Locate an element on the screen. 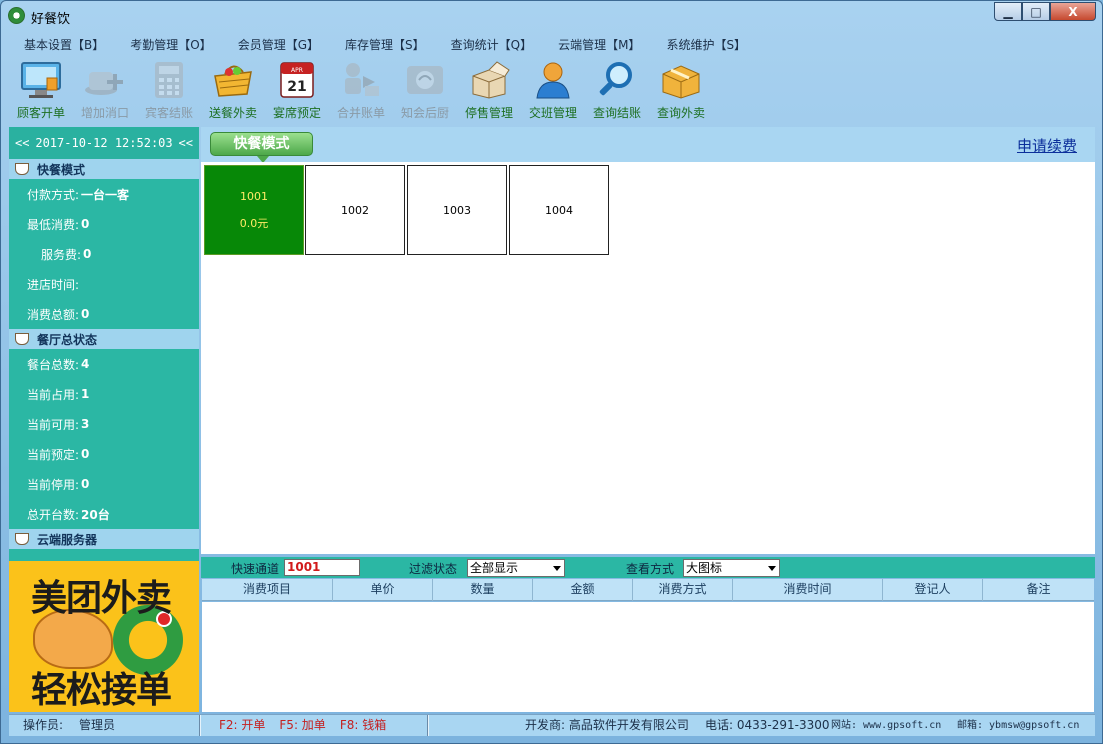 The width and height of the screenshot is (1103, 744). column-header: 数量 is located at coordinates (483, 590).